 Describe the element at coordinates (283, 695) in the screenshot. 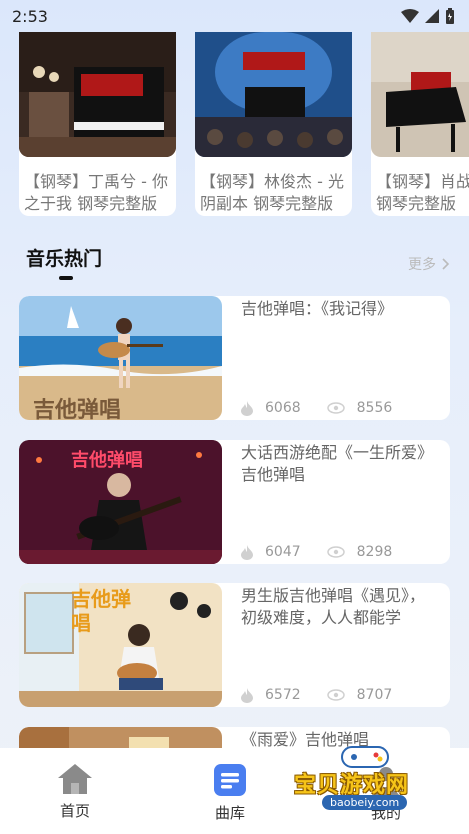

I see `plays-count: 6572` at that location.